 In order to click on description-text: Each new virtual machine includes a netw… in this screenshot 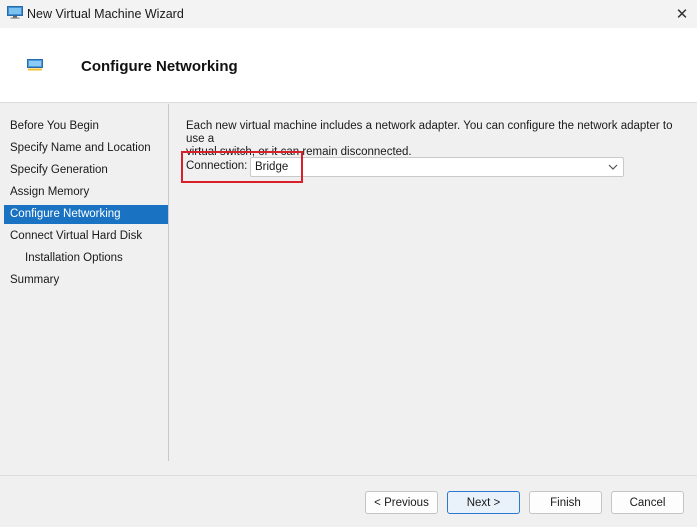, I will do `click(433, 139)`.